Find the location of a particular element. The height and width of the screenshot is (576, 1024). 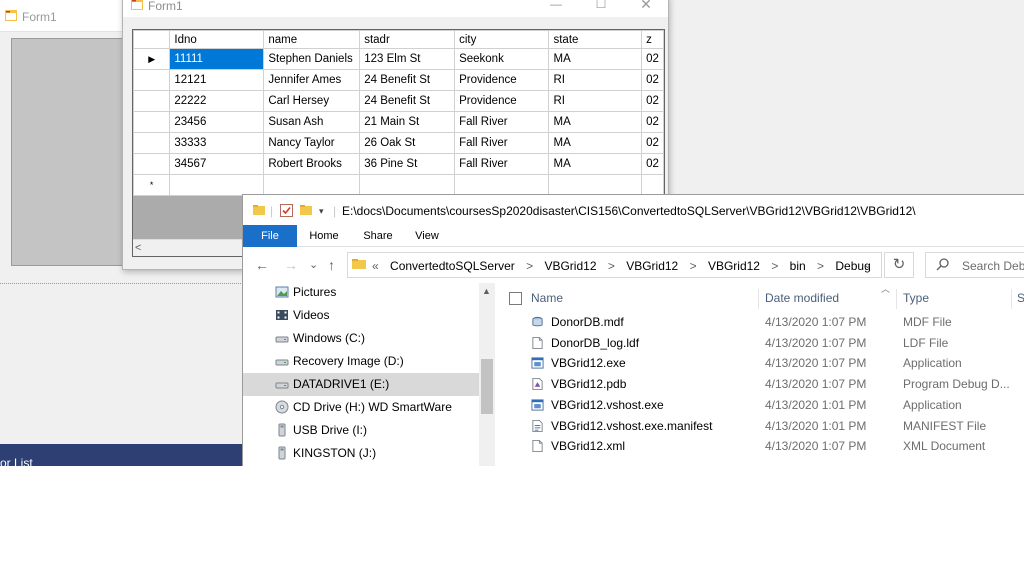

address-dropdown-icon: ⌄ is located at coordinates (867, 264).